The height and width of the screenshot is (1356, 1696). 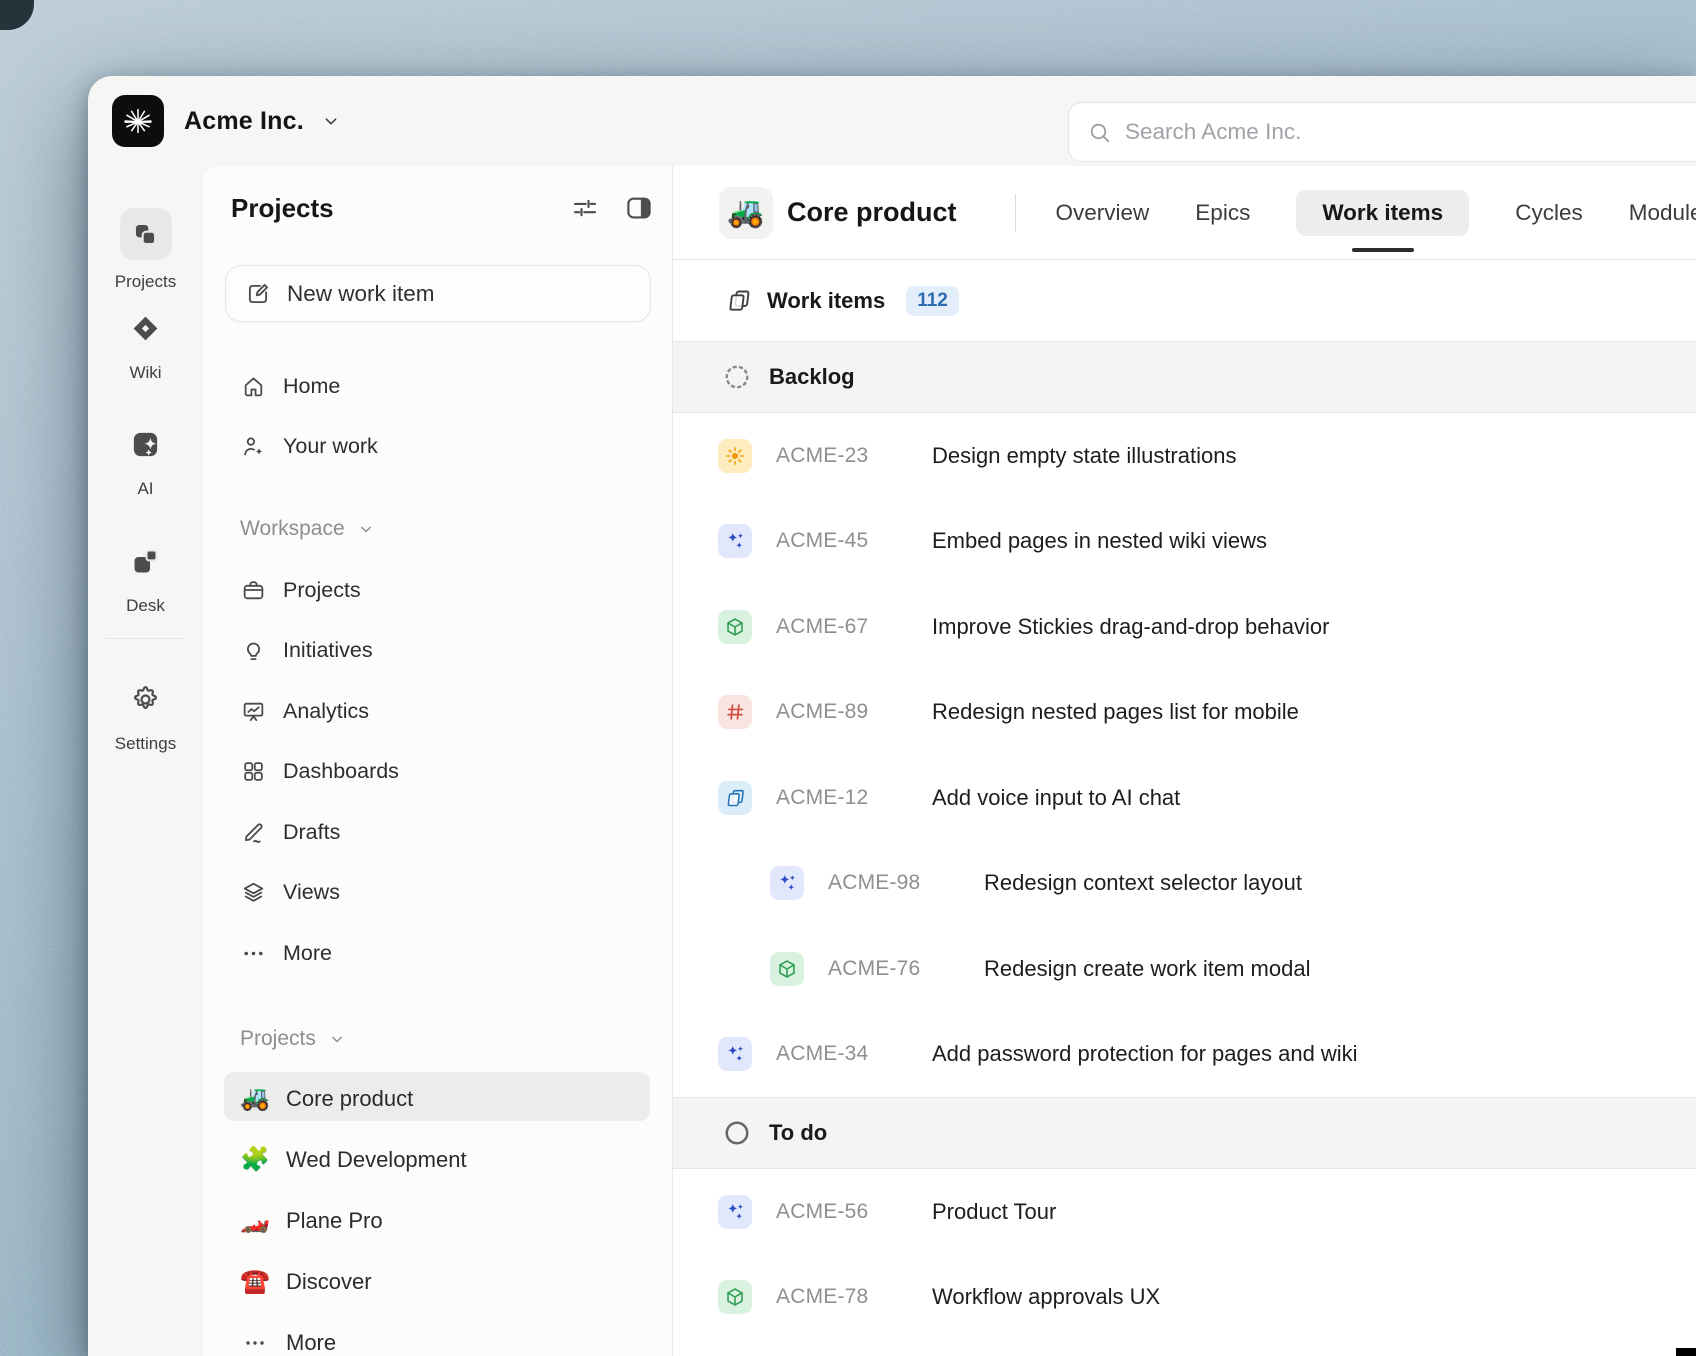 What do you see at coordinates (874, 883) in the screenshot?
I see `work-item-id: ACME-98` at bounding box center [874, 883].